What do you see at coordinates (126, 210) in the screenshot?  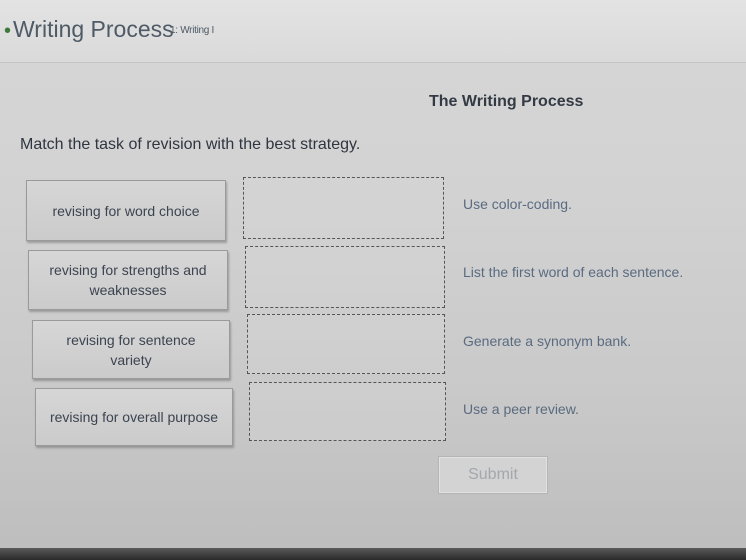 I see `task-tile-word-choice: revising for word choice` at bounding box center [126, 210].